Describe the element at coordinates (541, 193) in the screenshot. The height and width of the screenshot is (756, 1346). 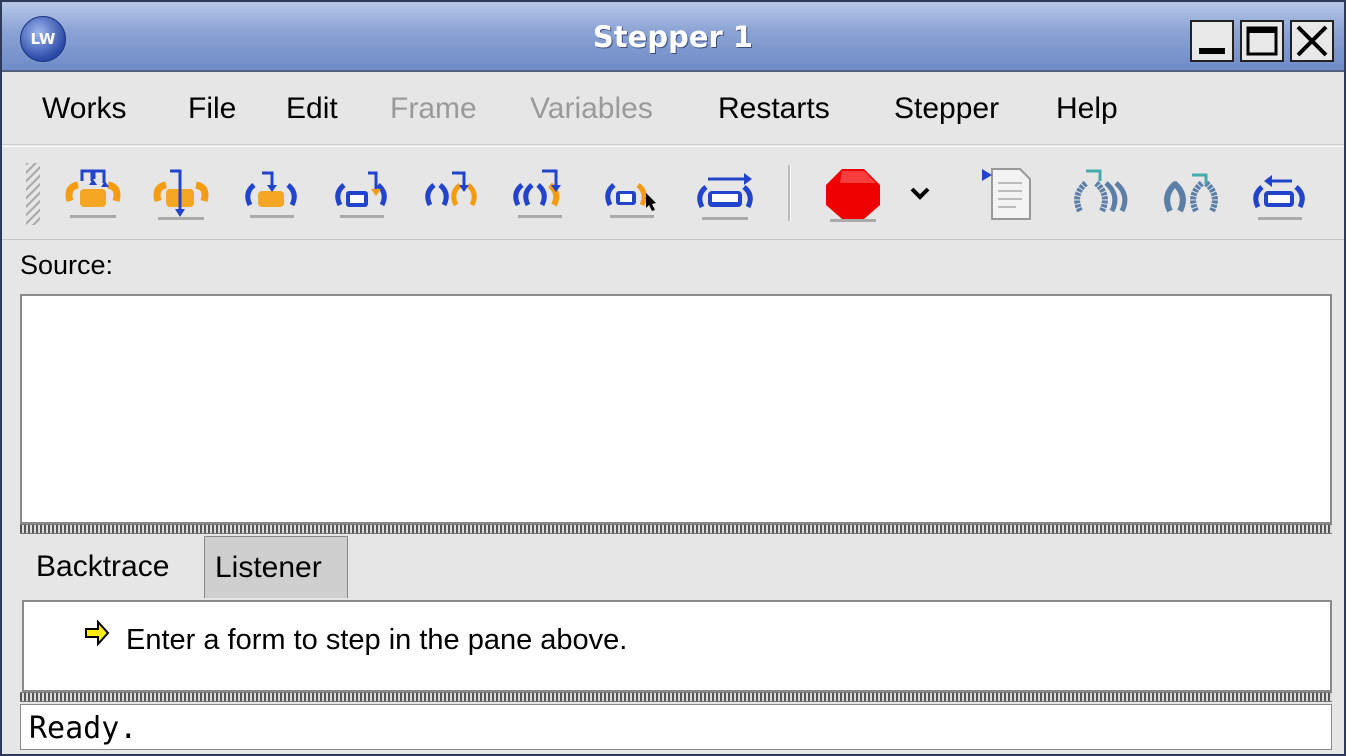
I see `step-through-icon` at that location.